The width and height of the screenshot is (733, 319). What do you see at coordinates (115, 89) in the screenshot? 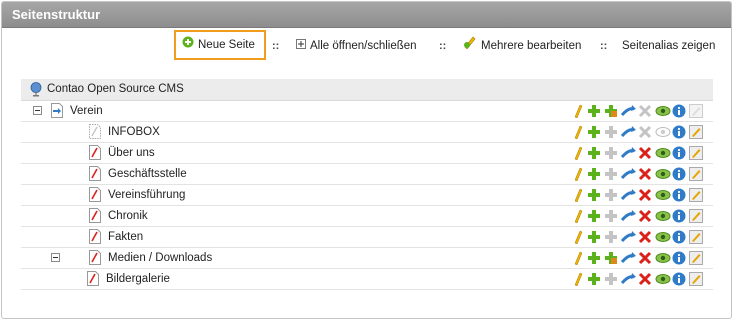
I see `root-label: Contao Open Source CMS` at bounding box center [115, 89].